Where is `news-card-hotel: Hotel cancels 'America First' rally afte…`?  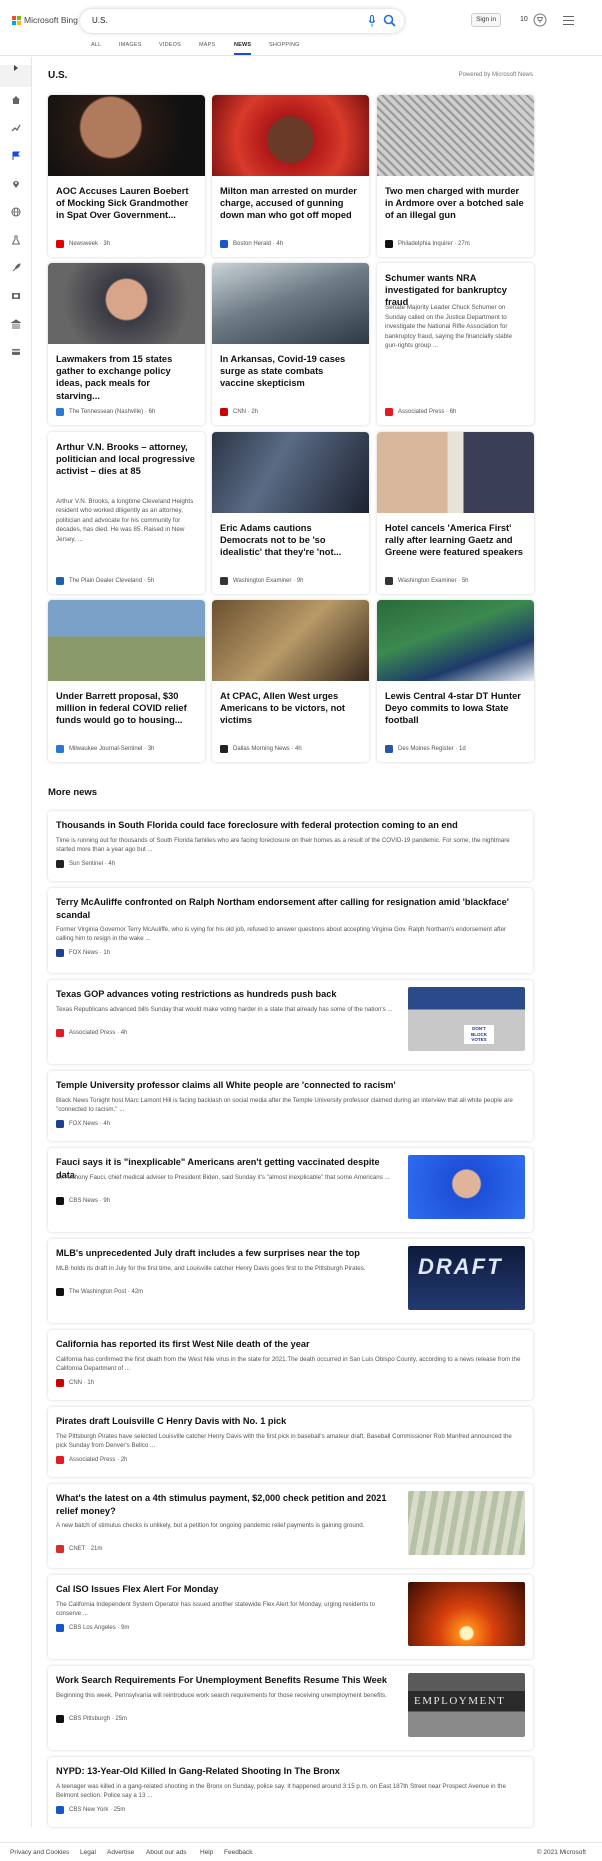 news-card-hotel: Hotel cancels 'America First' rally afte… is located at coordinates (455, 513).